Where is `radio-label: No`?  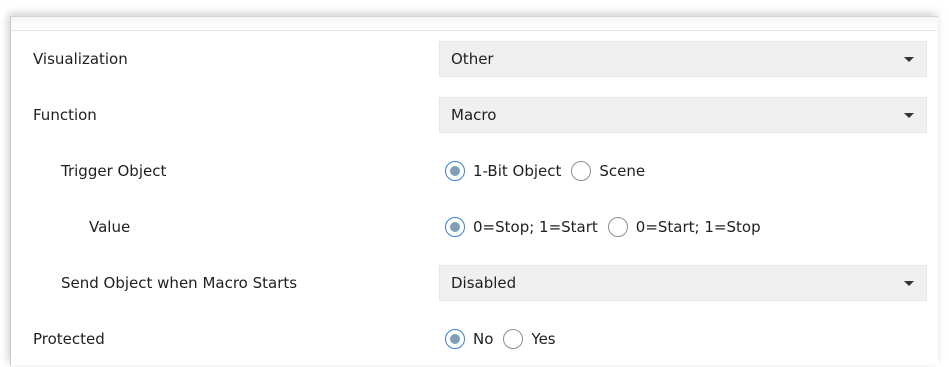 radio-label: No is located at coordinates (483, 339).